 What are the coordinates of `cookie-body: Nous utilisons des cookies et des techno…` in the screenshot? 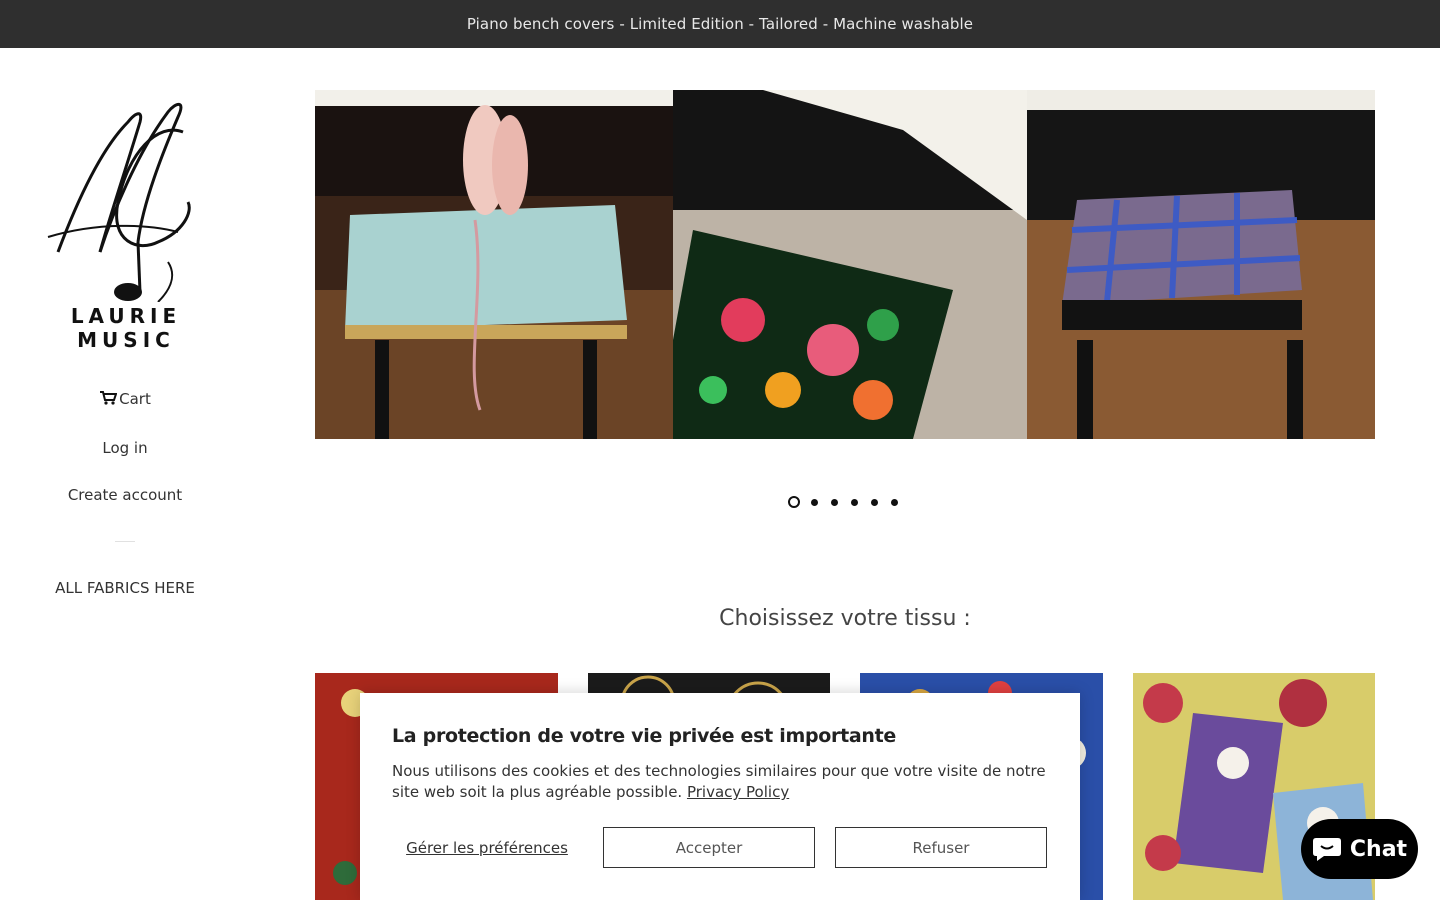 It's located at (722, 782).